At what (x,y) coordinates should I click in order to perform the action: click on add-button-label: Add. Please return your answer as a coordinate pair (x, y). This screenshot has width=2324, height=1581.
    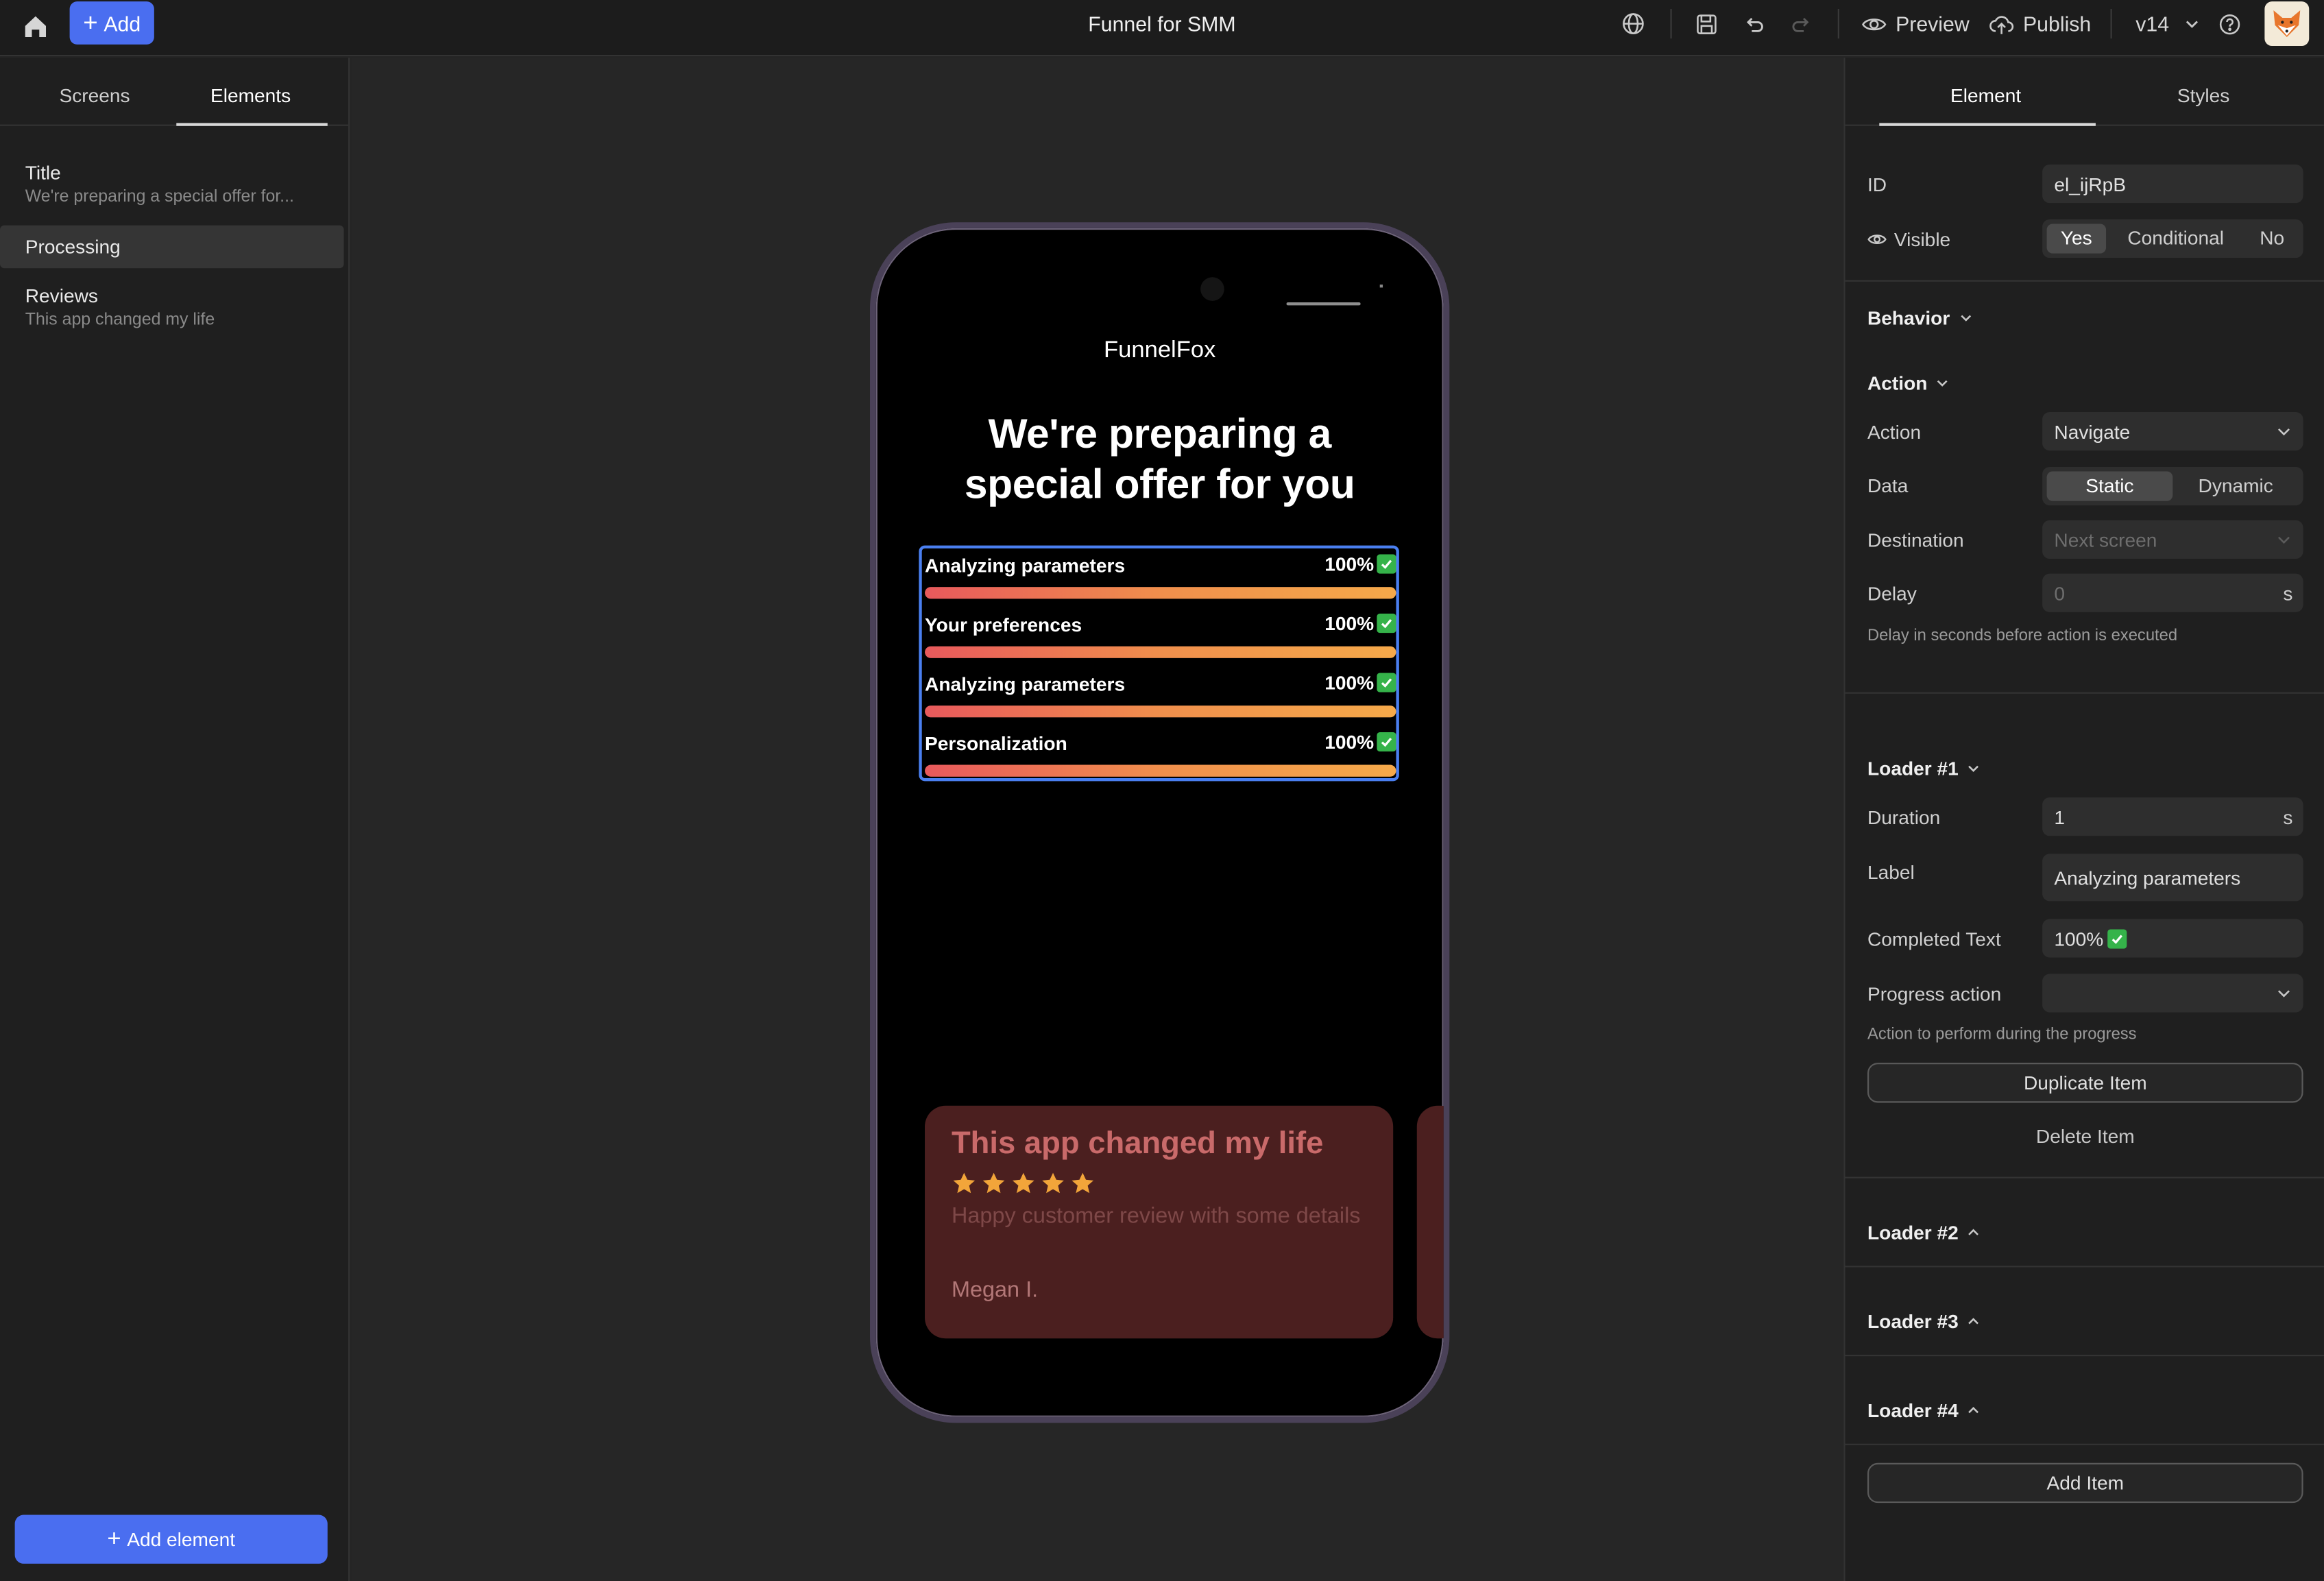
    Looking at the image, I should click on (122, 23).